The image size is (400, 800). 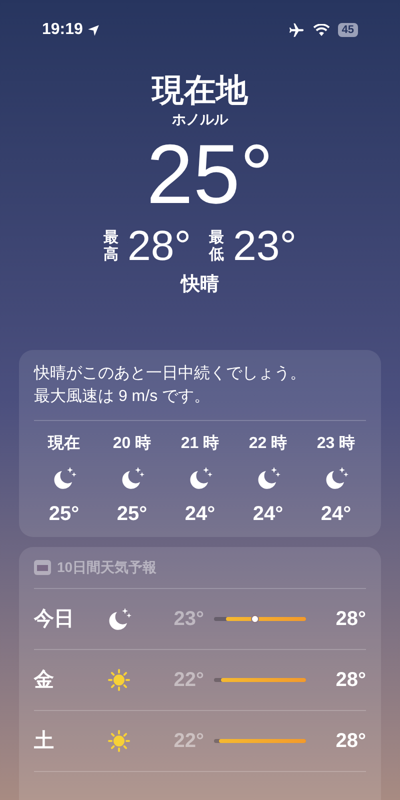 What do you see at coordinates (107, 567) in the screenshot?
I see `card-title: 10日間天気予報` at bounding box center [107, 567].